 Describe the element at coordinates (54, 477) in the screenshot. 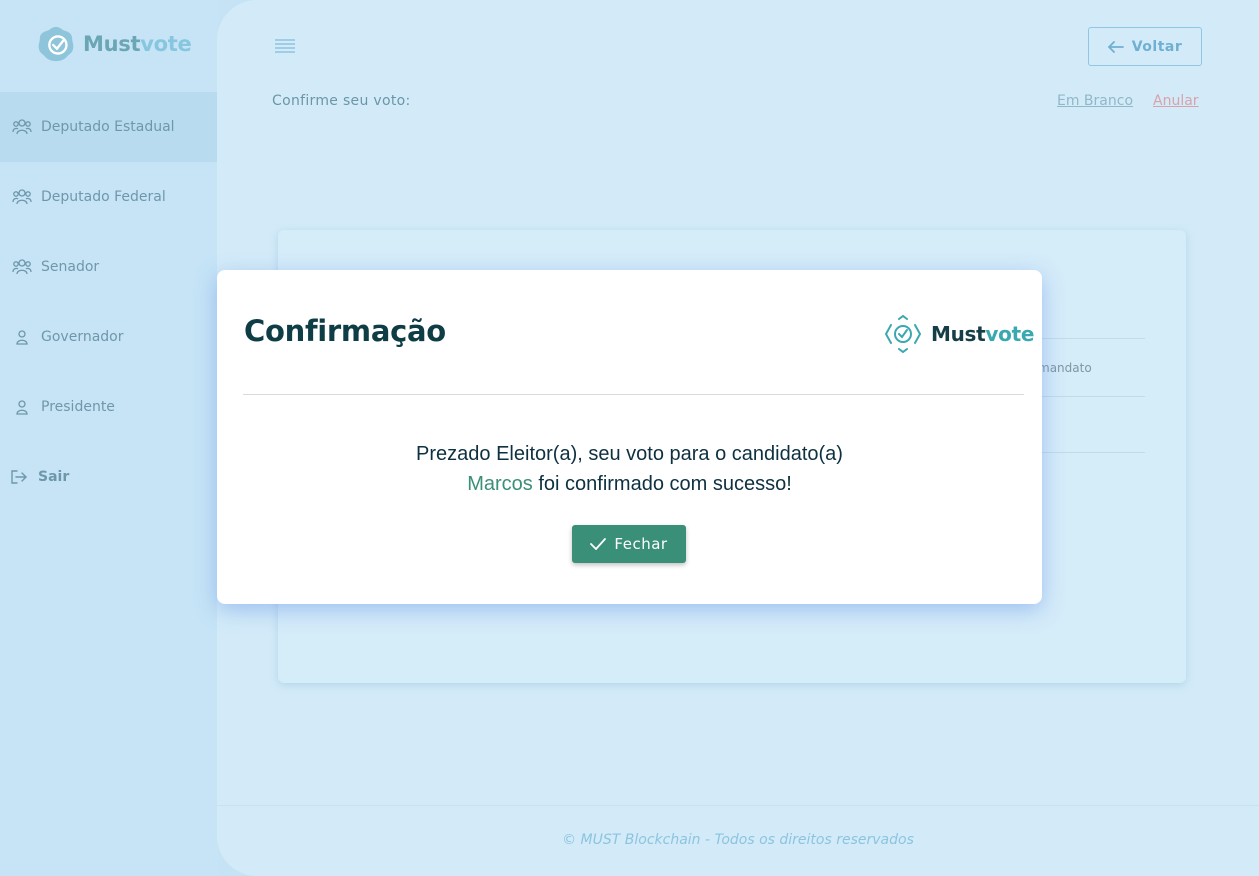

I see `logout-label: Sair` at that location.